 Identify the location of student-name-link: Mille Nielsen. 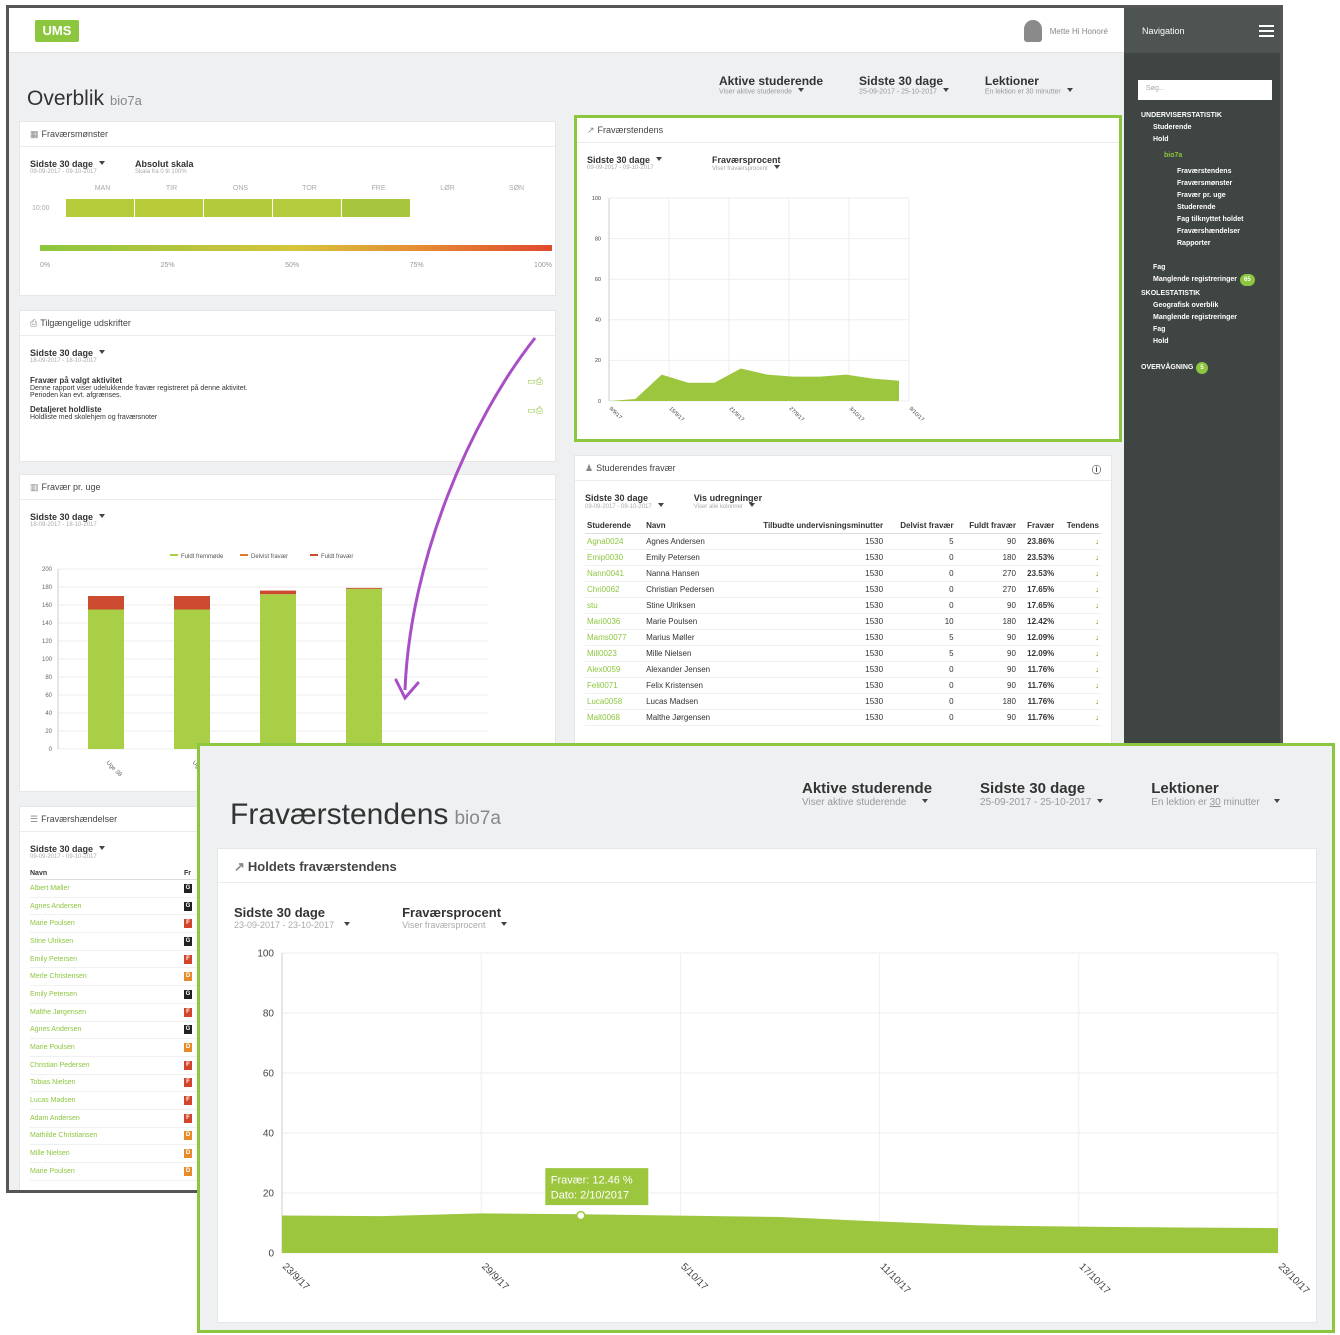
(107, 1153).